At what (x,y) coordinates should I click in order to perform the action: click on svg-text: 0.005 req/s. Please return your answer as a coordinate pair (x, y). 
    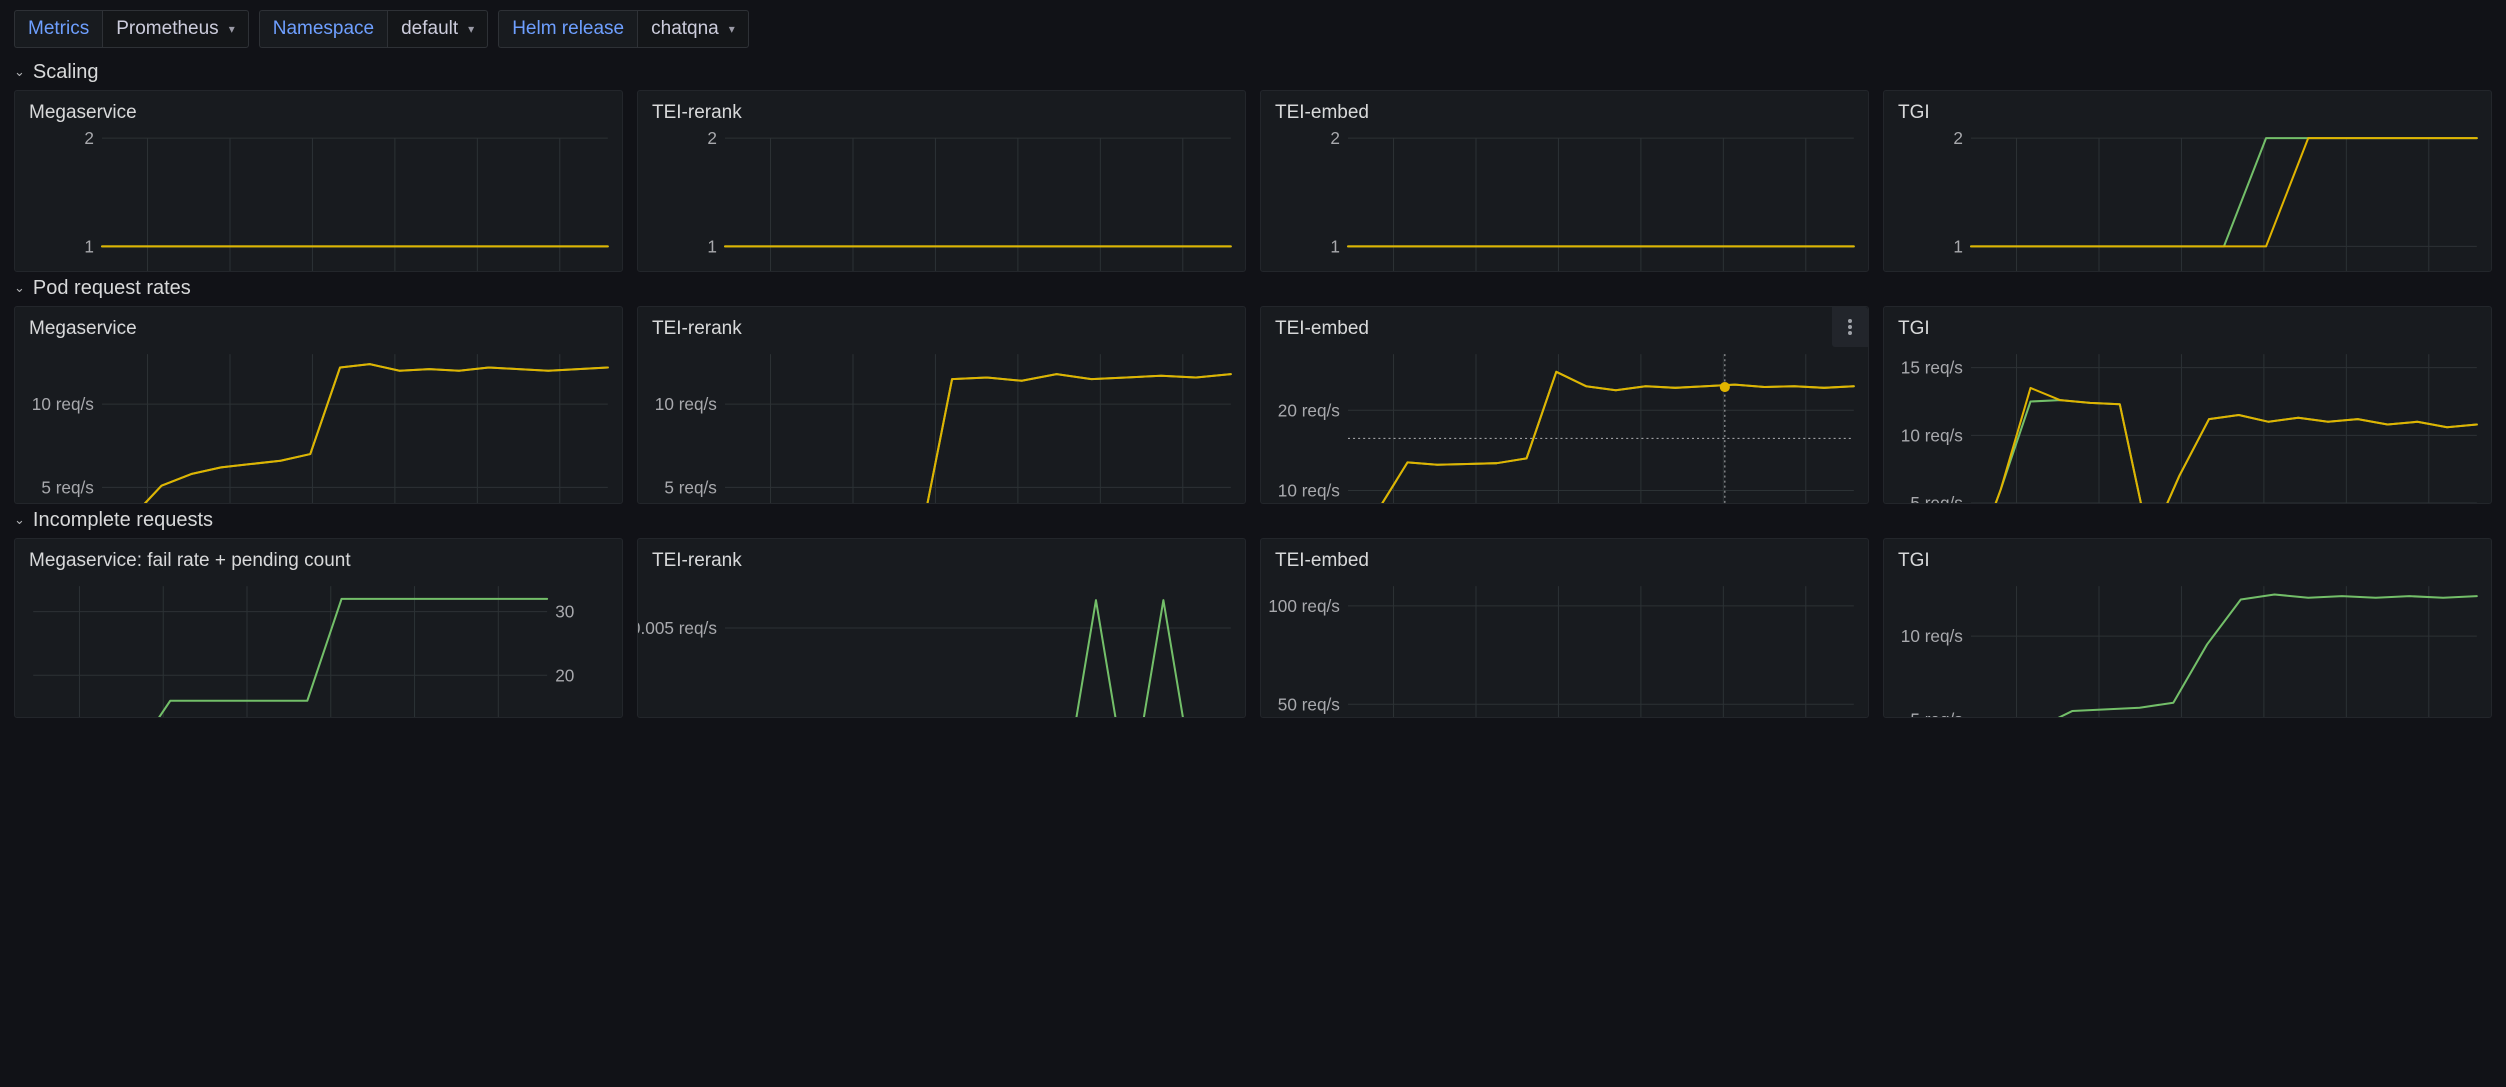
    Looking at the image, I should click on (677, 628).